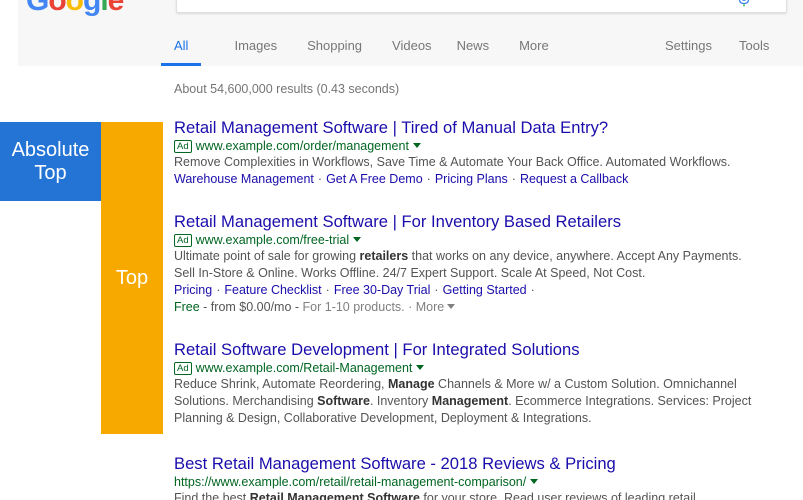  I want to click on band-label: Top, so click(132, 277).